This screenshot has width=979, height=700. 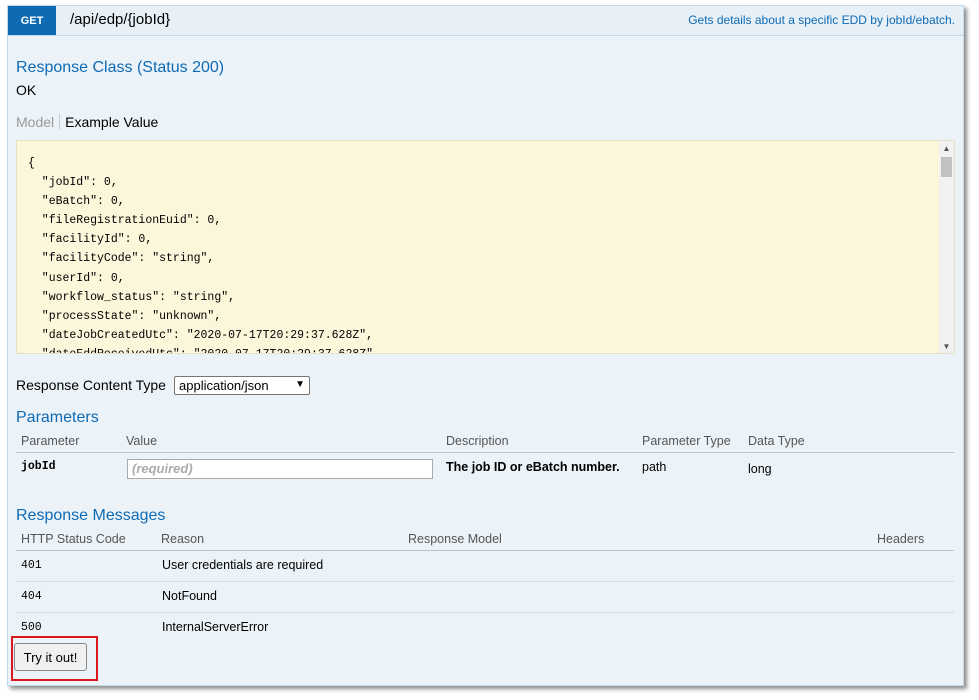 What do you see at coordinates (73, 539) in the screenshot?
I see `rm-col-status-code: HTTP Status Code` at bounding box center [73, 539].